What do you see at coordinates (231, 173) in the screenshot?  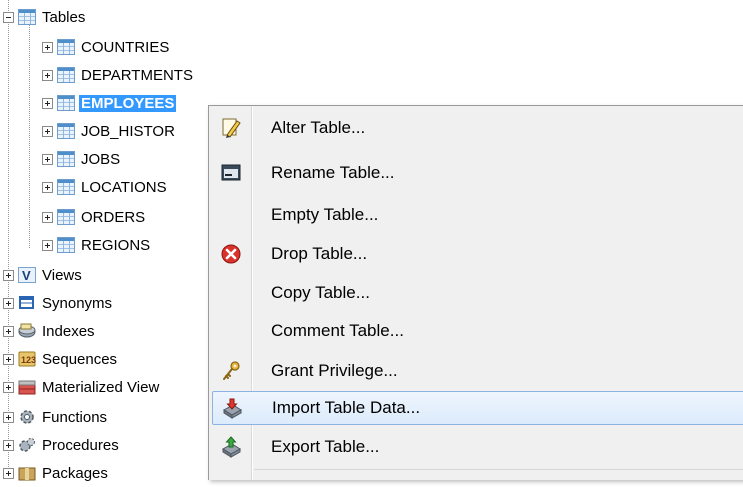 I see `rename-icon` at bounding box center [231, 173].